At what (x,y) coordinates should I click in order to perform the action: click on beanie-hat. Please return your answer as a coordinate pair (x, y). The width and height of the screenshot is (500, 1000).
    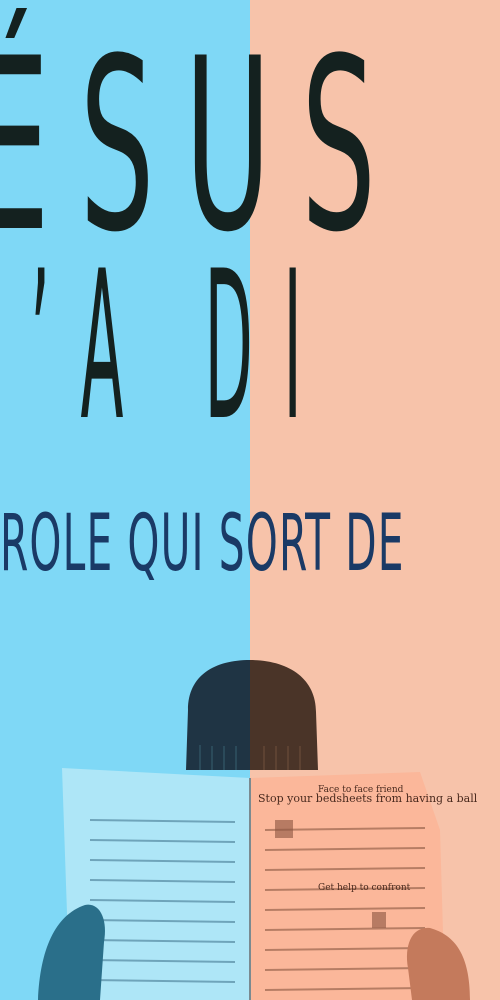
    Looking at the image, I should click on (252, 715).